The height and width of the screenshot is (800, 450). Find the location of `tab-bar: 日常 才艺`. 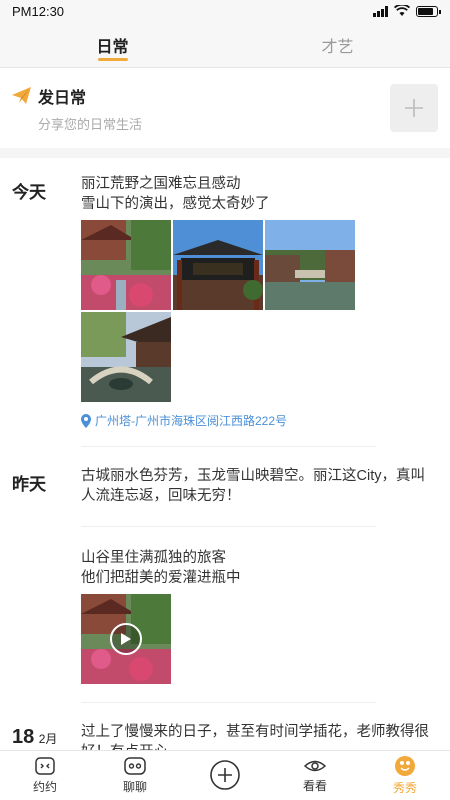

tab-bar: 日常 才艺 is located at coordinates (225, 45).